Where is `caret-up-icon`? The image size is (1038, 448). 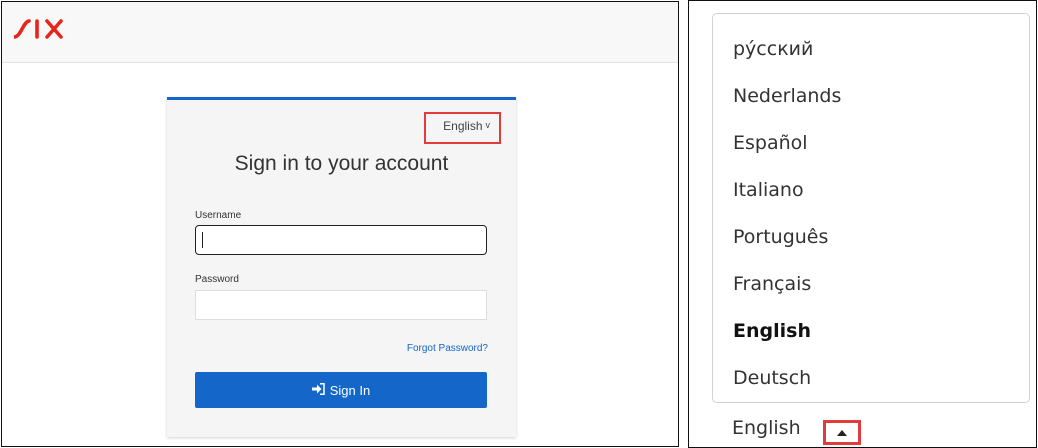 caret-up-icon is located at coordinates (842, 433).